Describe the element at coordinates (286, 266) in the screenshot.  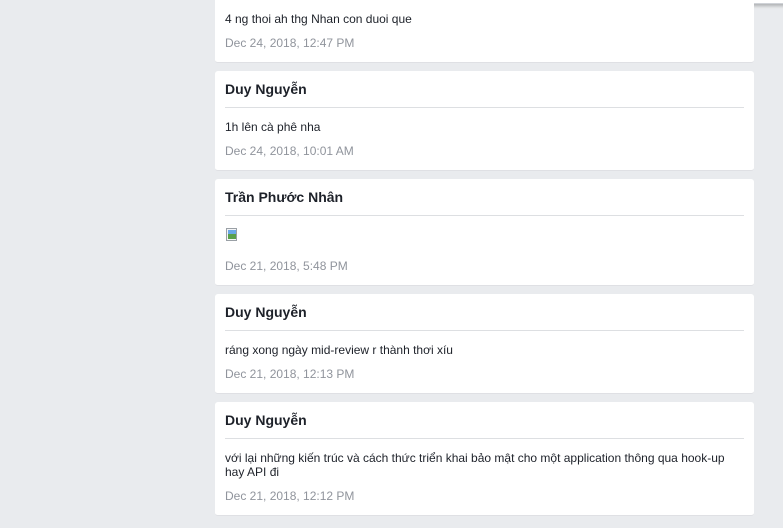
I see `message-timestamp: Dec 21, 2018, 5:48 PM` at that location.